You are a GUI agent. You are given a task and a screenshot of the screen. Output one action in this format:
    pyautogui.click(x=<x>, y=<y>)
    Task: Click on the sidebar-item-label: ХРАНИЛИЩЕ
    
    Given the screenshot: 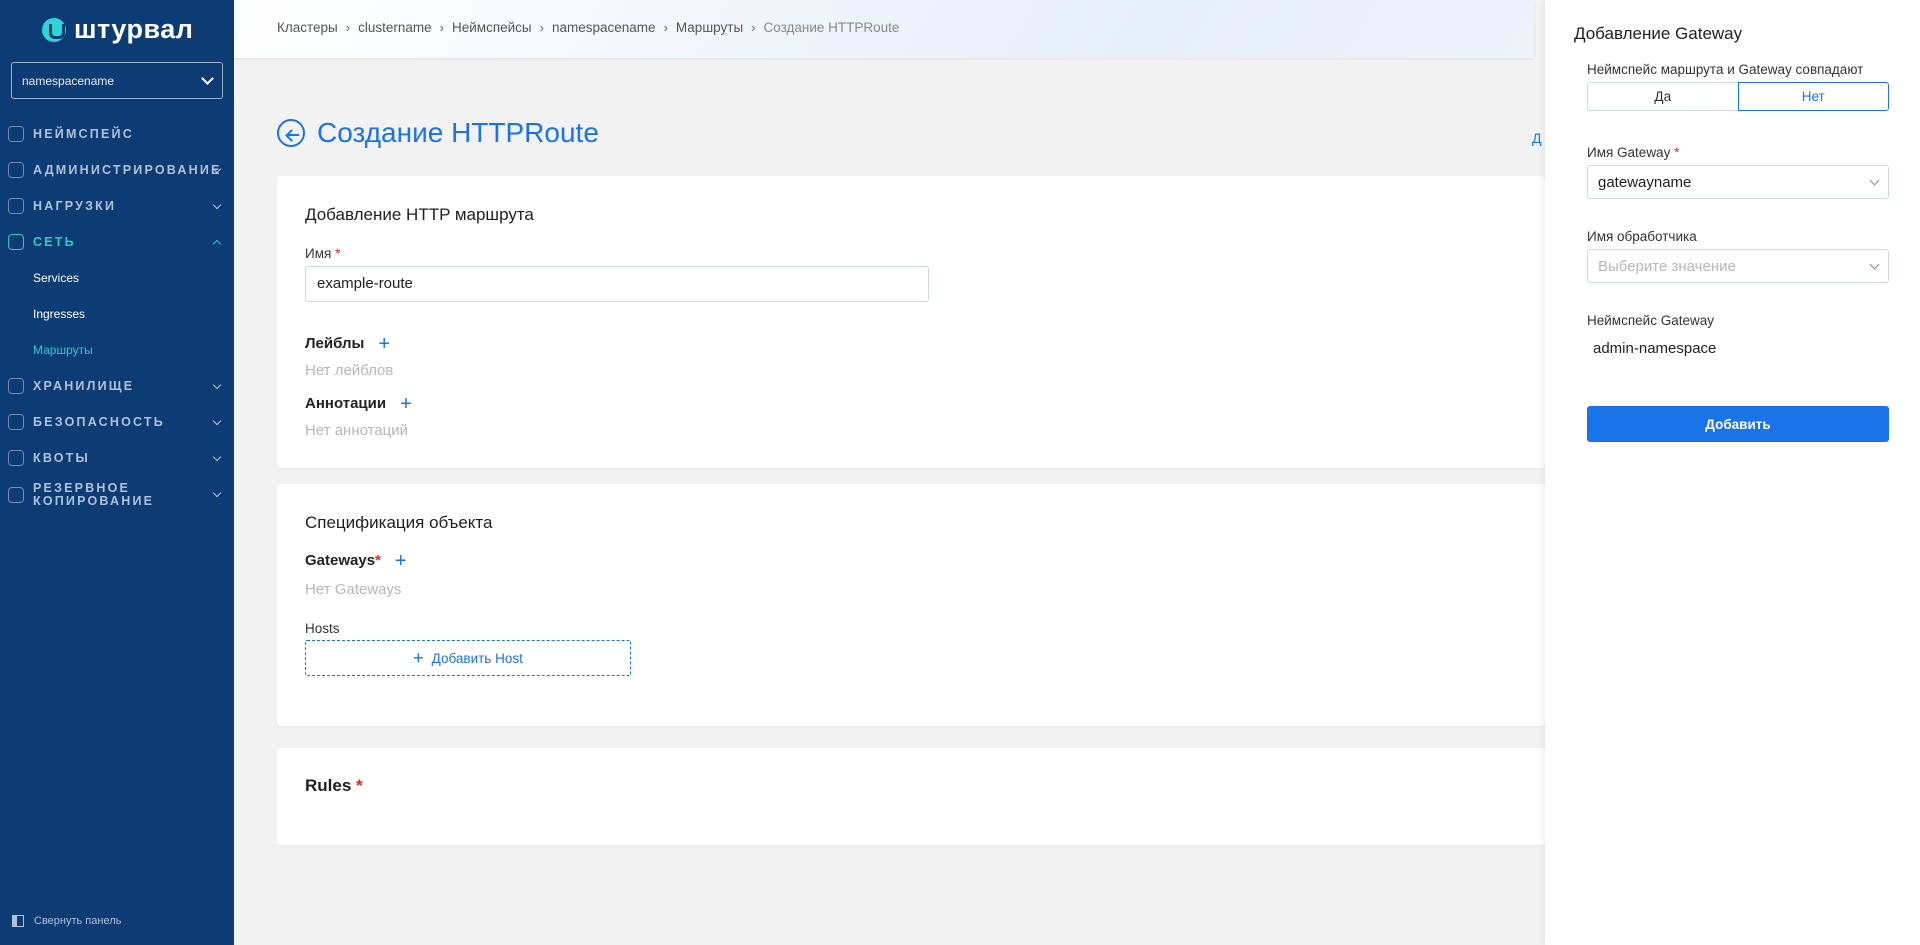 What is the action you would take?
    pyautogui.click(x=84, y=385)
    